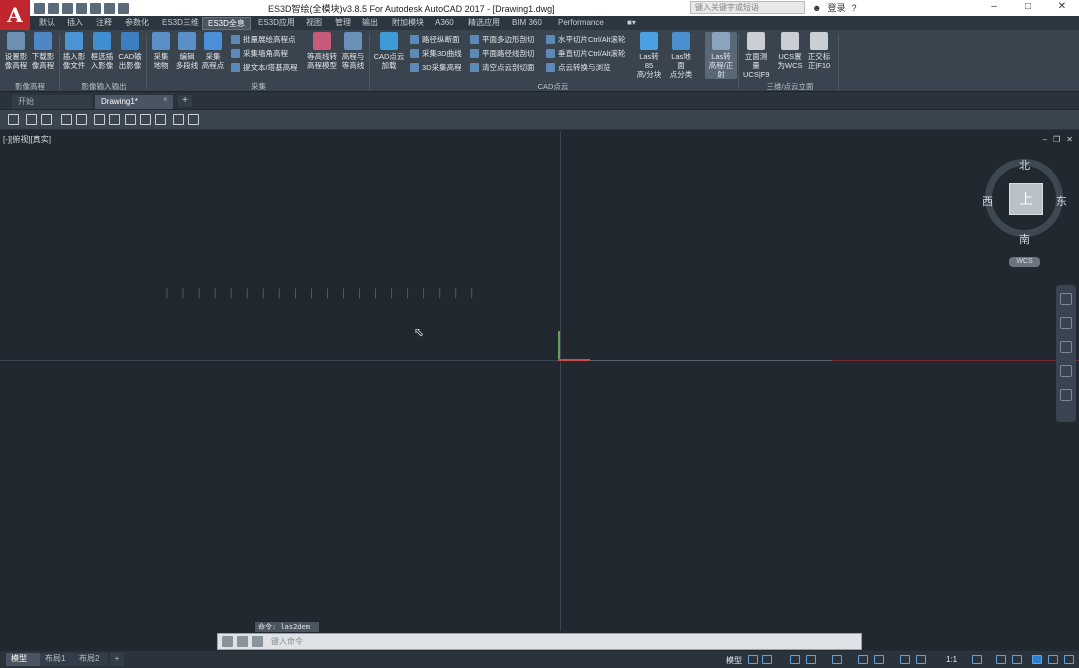 This screenshot has height=668, width=1079. Describe the element at coordinates (790, 86) in the screenshot. I see `ribbon-panel-label: 三维/点云立面` at that location.